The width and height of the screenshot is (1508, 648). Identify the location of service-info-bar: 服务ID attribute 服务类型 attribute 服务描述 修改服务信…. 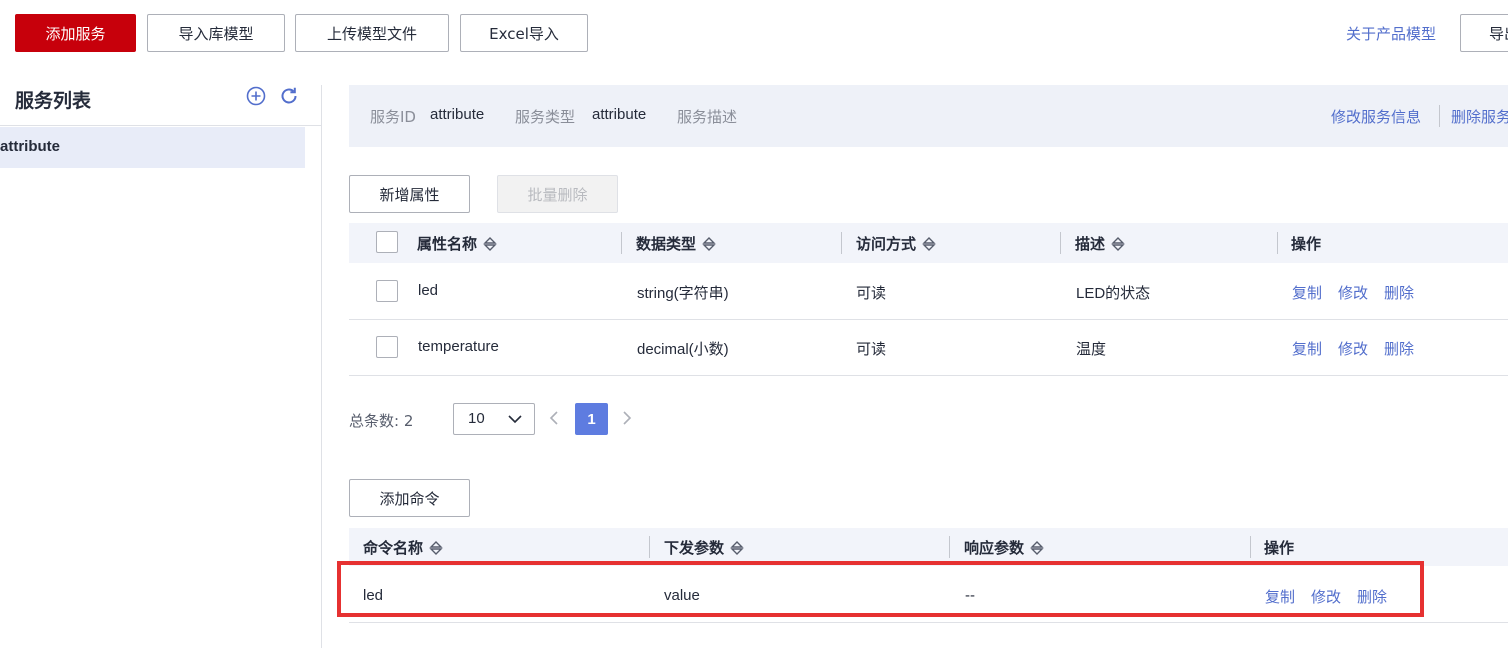
(928, 116).